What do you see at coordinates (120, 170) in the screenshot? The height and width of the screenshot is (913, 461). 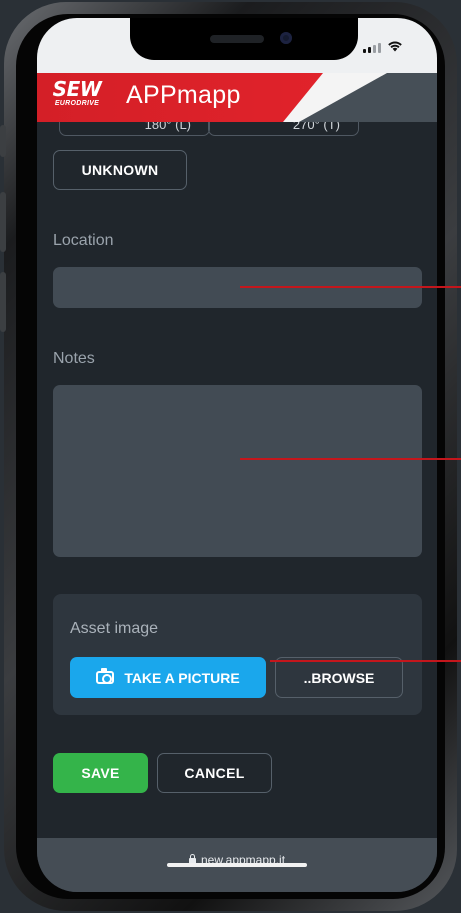 I see `unknown-button: UNKNOWN` at bounding box center [120, 170].